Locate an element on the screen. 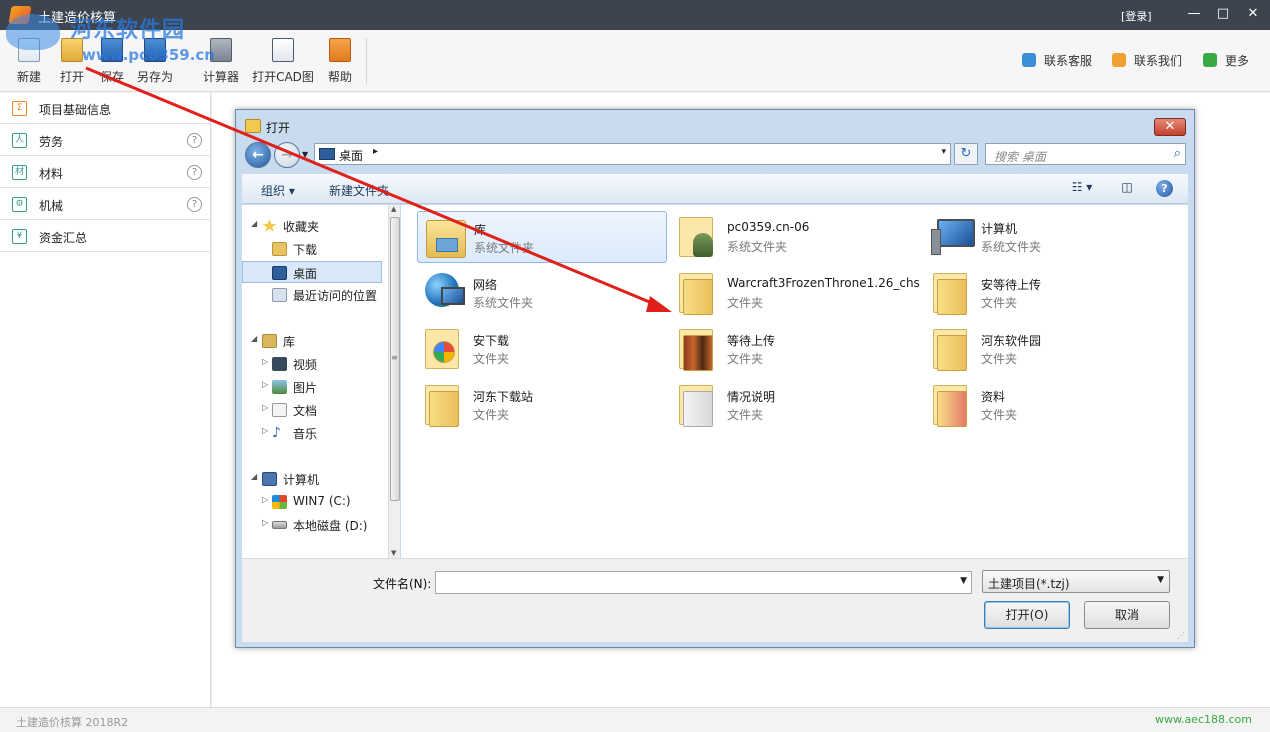 The width and height of the screenshot is (1270, 732). refresh-button: ↻ is located at coordinates (966, 154).